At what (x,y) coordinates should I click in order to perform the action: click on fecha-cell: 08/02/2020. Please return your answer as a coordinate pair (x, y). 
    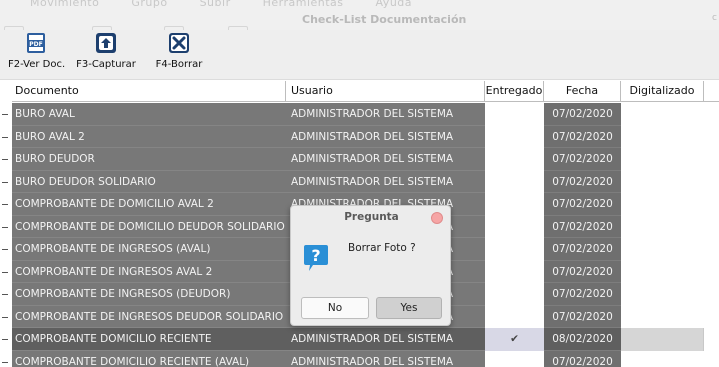
    Looking at the image, I should click on (582, 339).